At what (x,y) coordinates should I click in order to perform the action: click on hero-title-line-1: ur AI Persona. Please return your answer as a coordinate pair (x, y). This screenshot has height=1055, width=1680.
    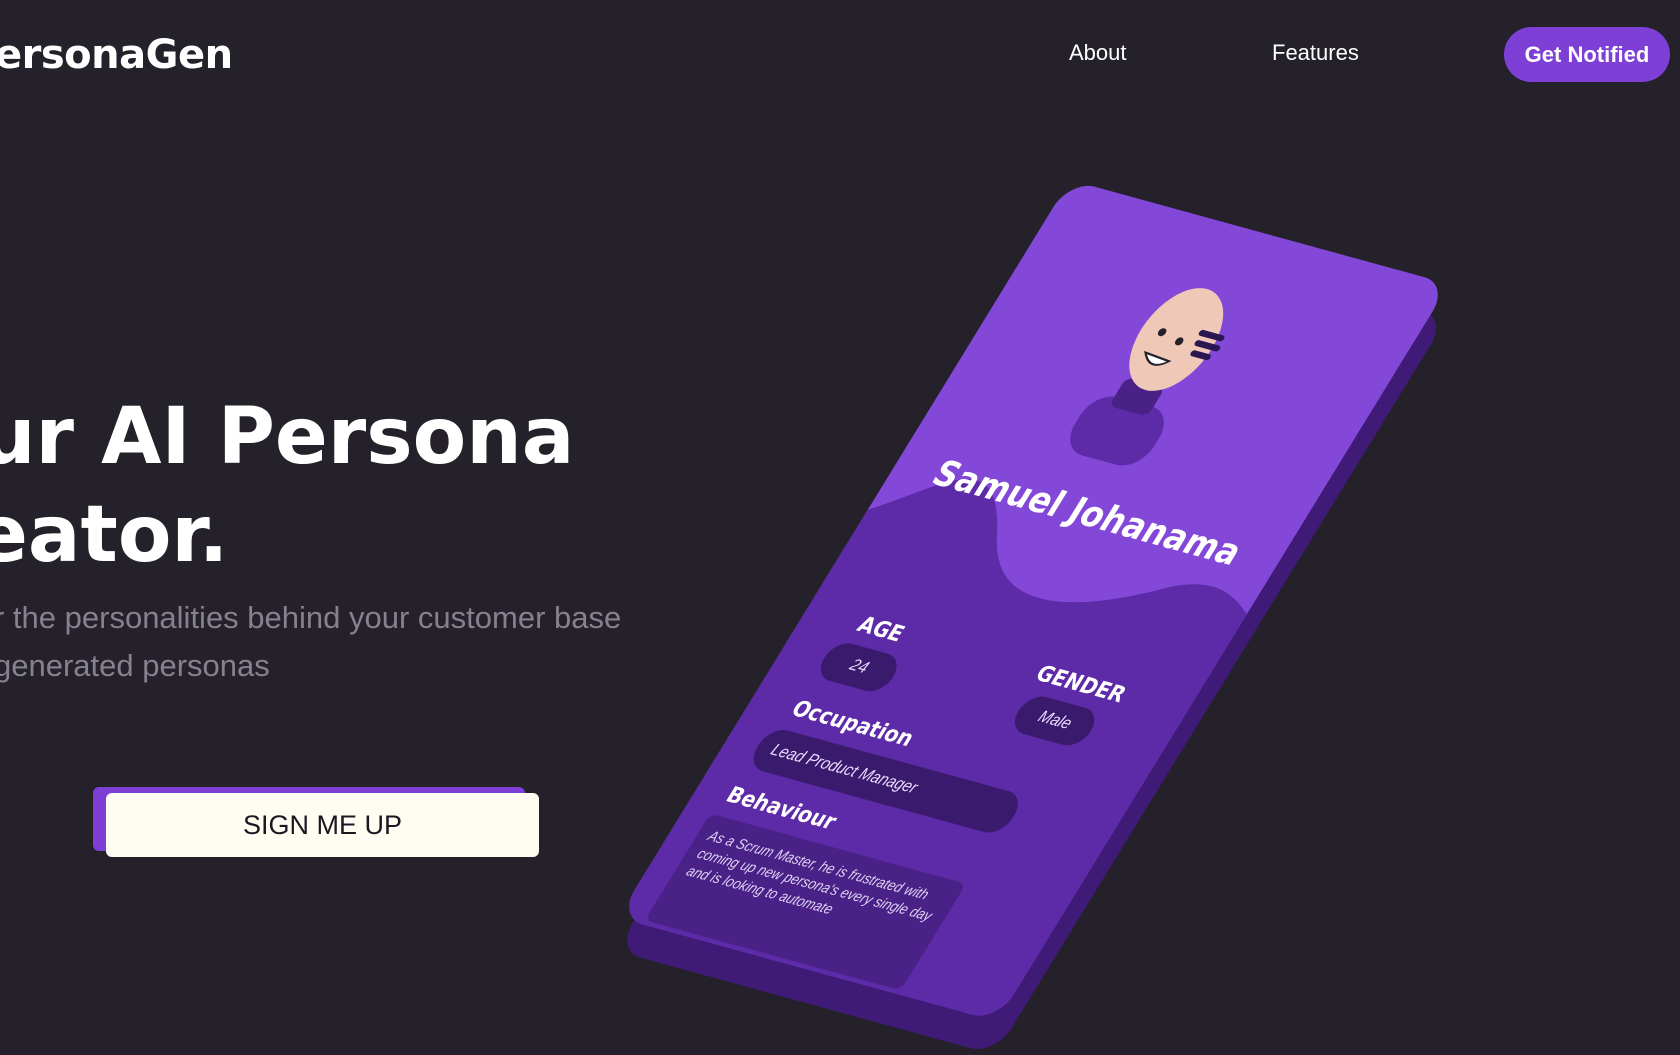
    Looking at the image, I should click on (287, 437).